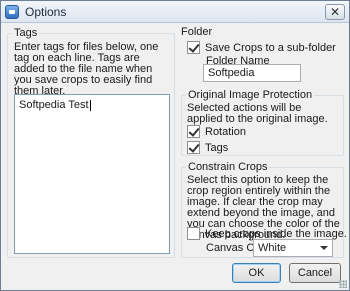 The height and width of the screenshot is (291, 350). Describe the element at coordinates (54, 105) in the screenshot. I see `tags-textarea-value: Softpedia Test` at that location.